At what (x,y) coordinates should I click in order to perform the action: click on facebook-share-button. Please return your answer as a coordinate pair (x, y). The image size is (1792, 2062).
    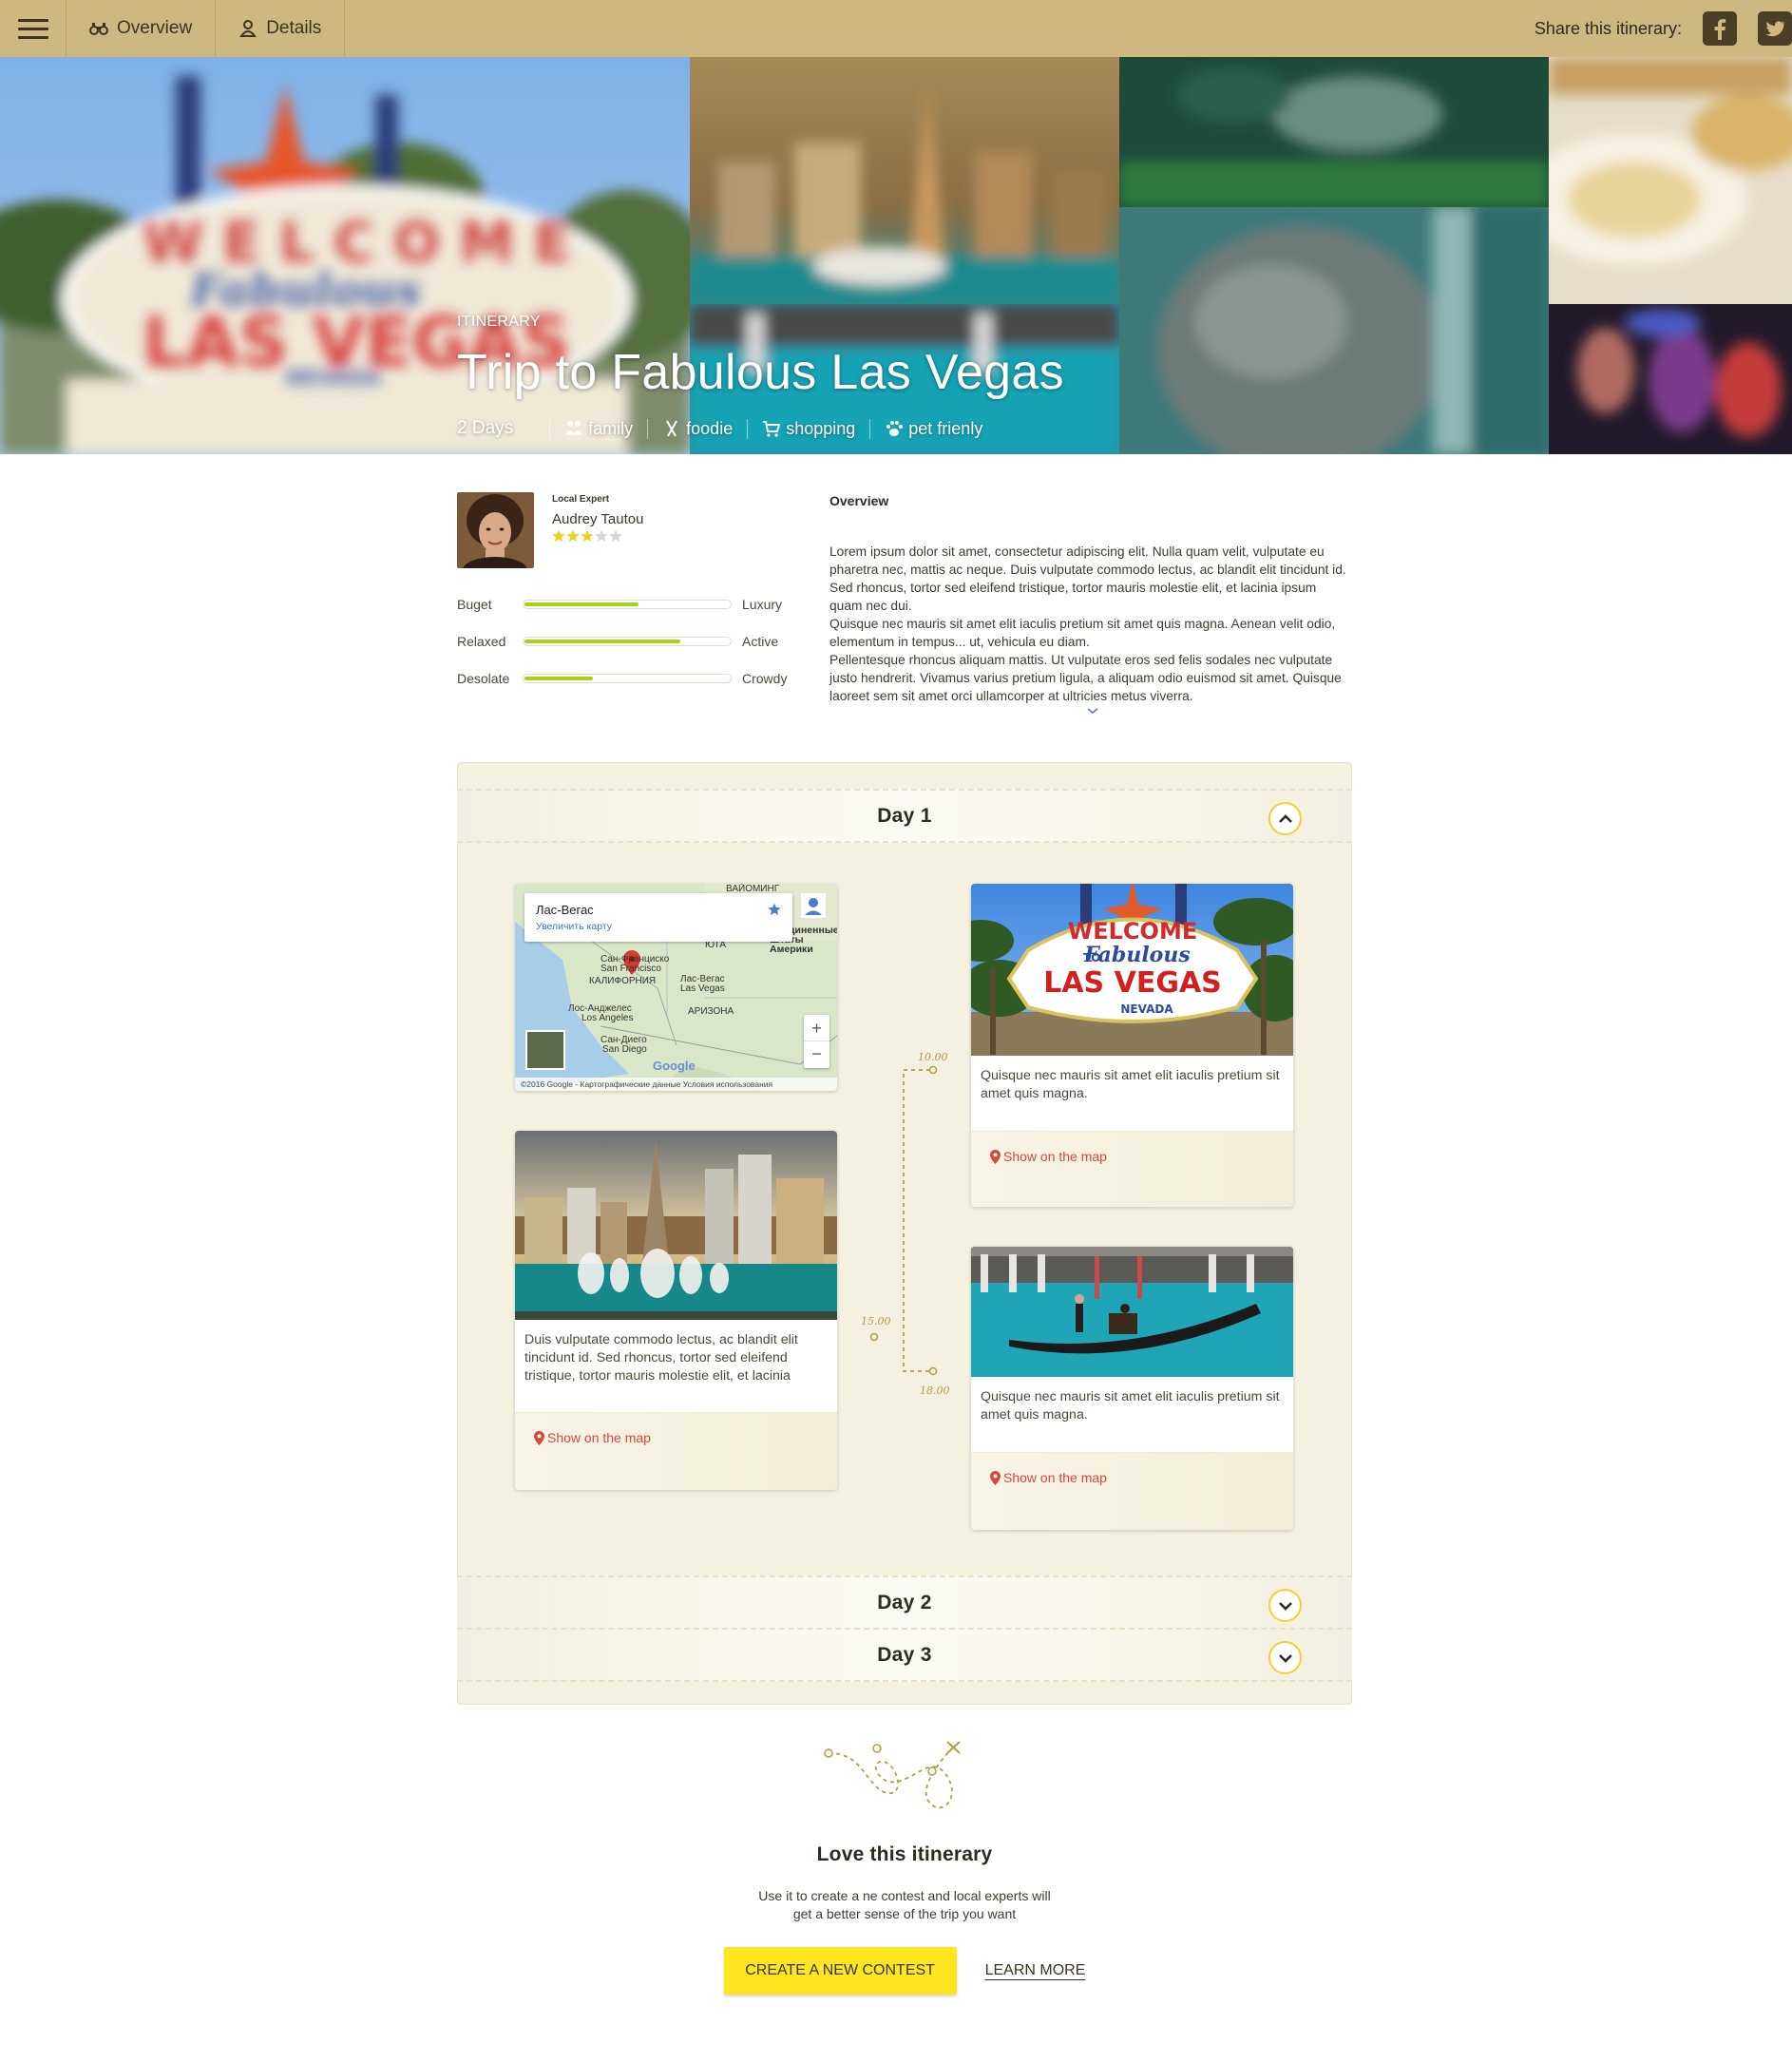
    Looking at the image, I should click on (1720, 28).